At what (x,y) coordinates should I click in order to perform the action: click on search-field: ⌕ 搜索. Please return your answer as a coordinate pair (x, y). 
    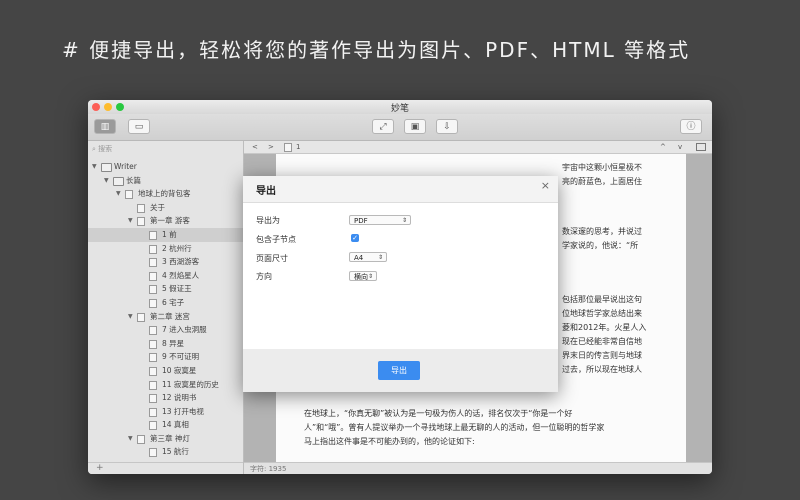
    Looking at the image, I should click on (102, 149).